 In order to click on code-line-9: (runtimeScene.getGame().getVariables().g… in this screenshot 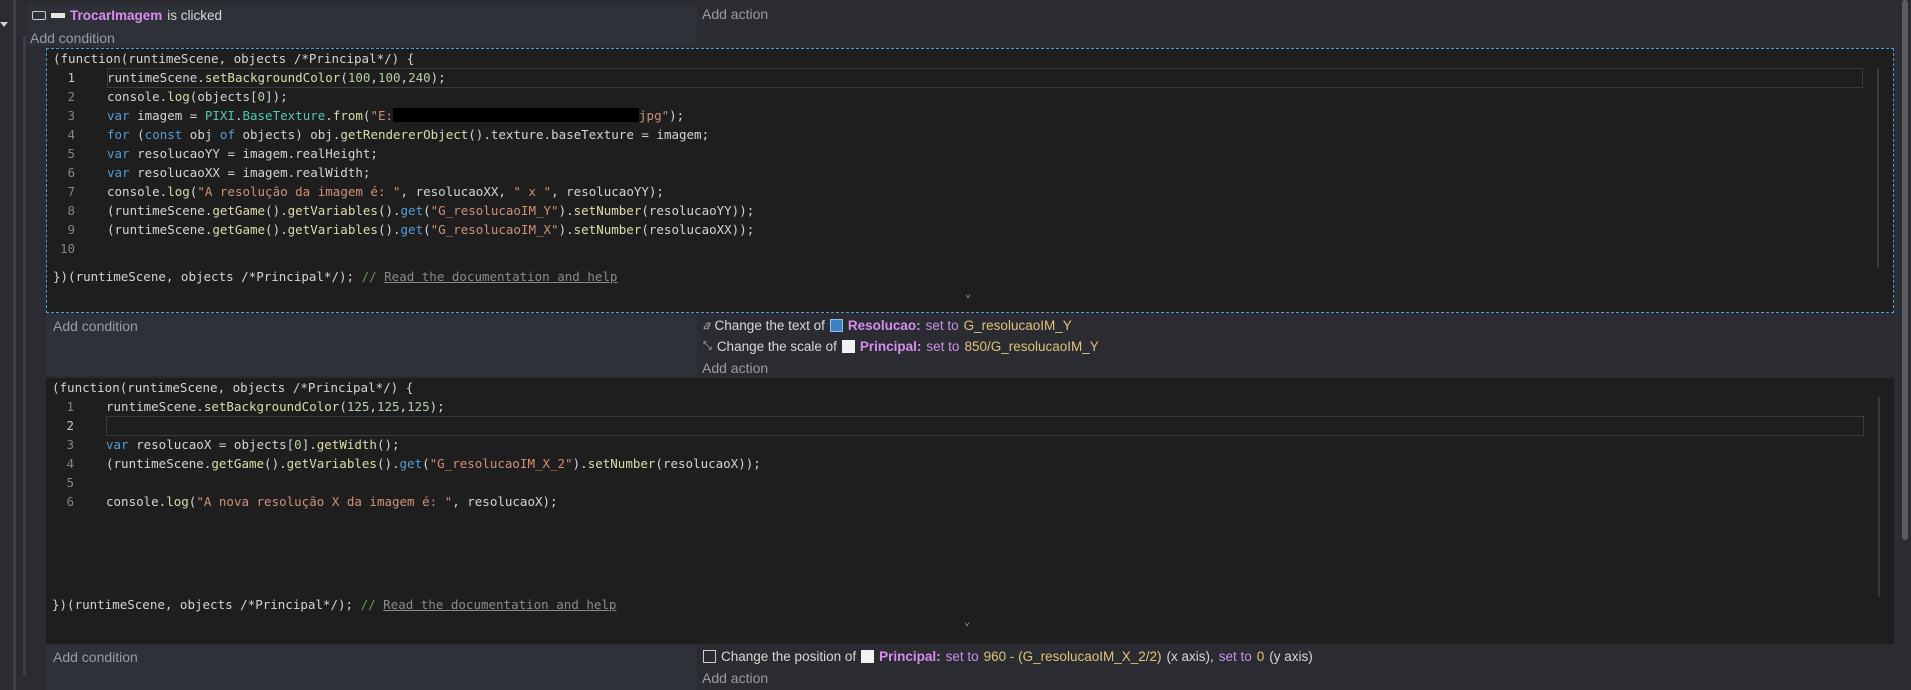, I will do `click(430, 229)`.